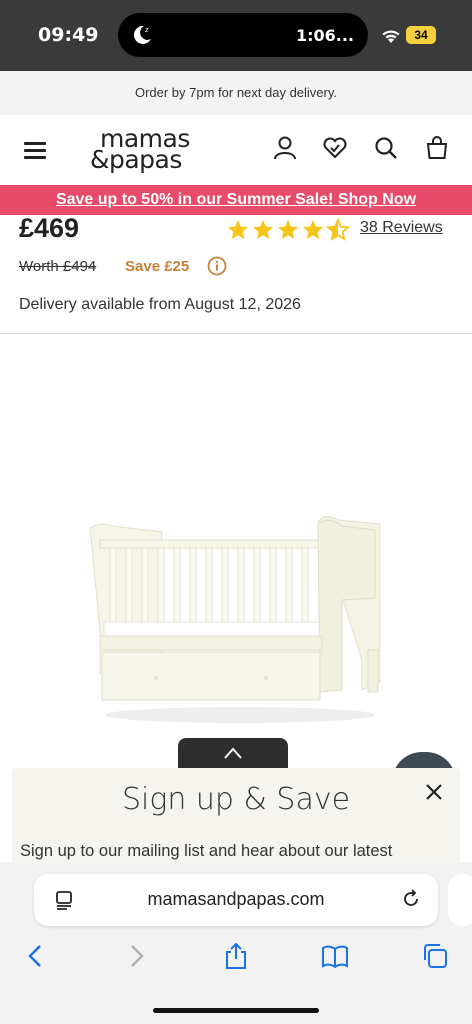  What do you see at coordinates (421, 35) in the screenshot?
I see `battery-indicator: 34` at bounding box center [421, 35].